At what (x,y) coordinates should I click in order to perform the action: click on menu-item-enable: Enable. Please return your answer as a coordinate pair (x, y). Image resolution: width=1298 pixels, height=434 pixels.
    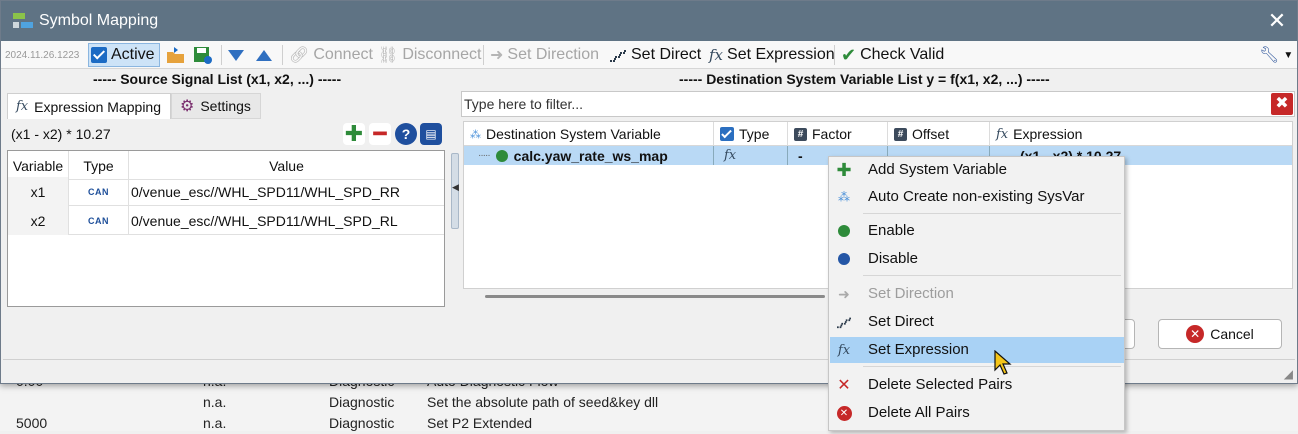
    Looking at the image, I should click on (977, 231).